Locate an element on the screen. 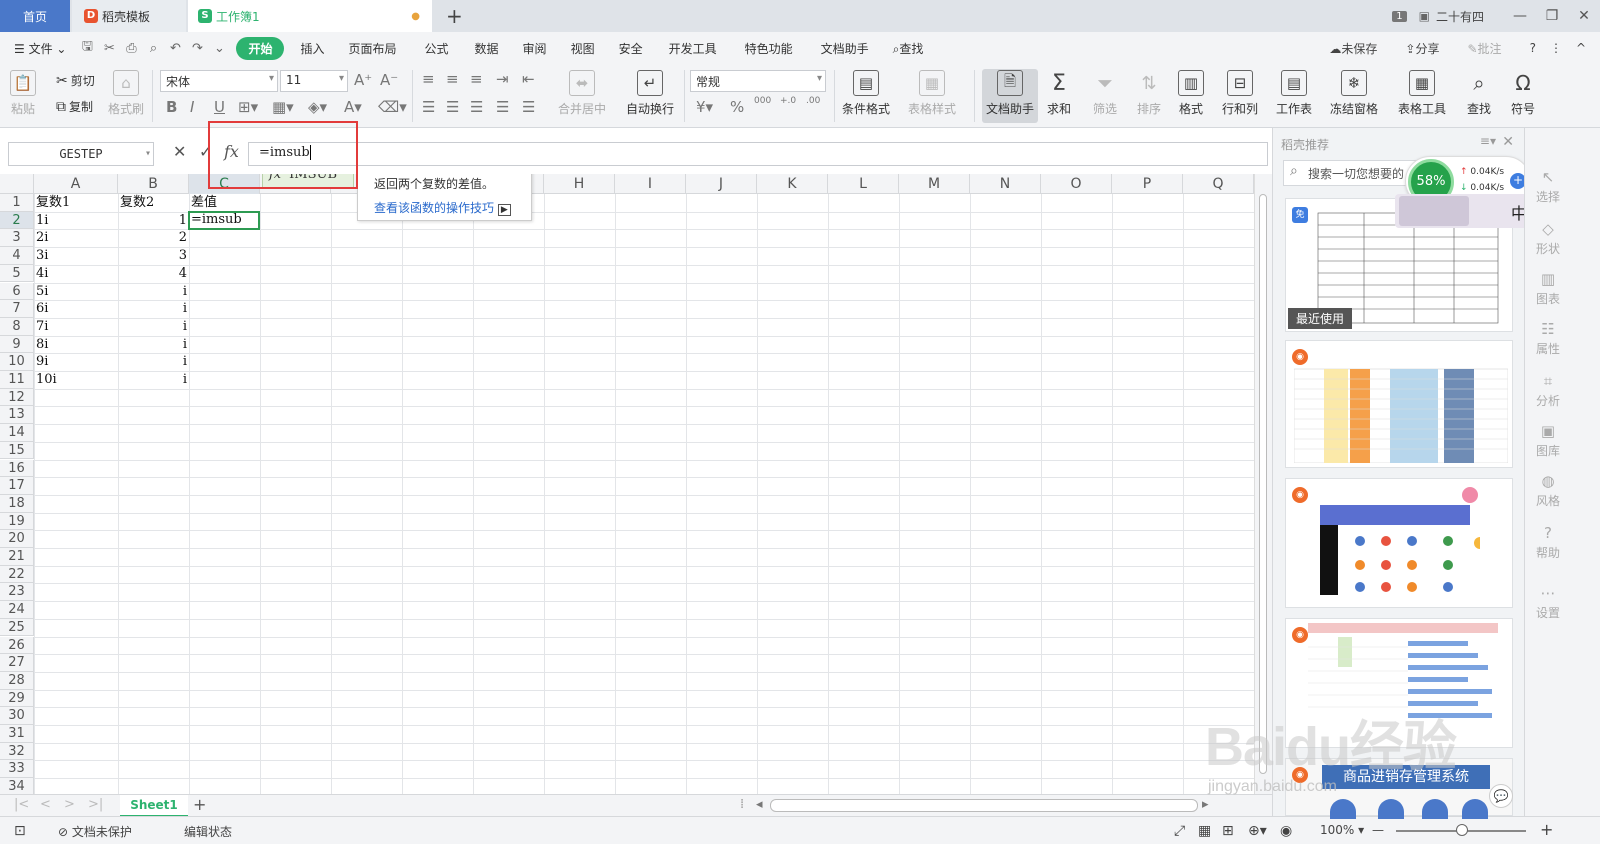  currency-icon: ¥▾ is located at coordinates (704, 107).